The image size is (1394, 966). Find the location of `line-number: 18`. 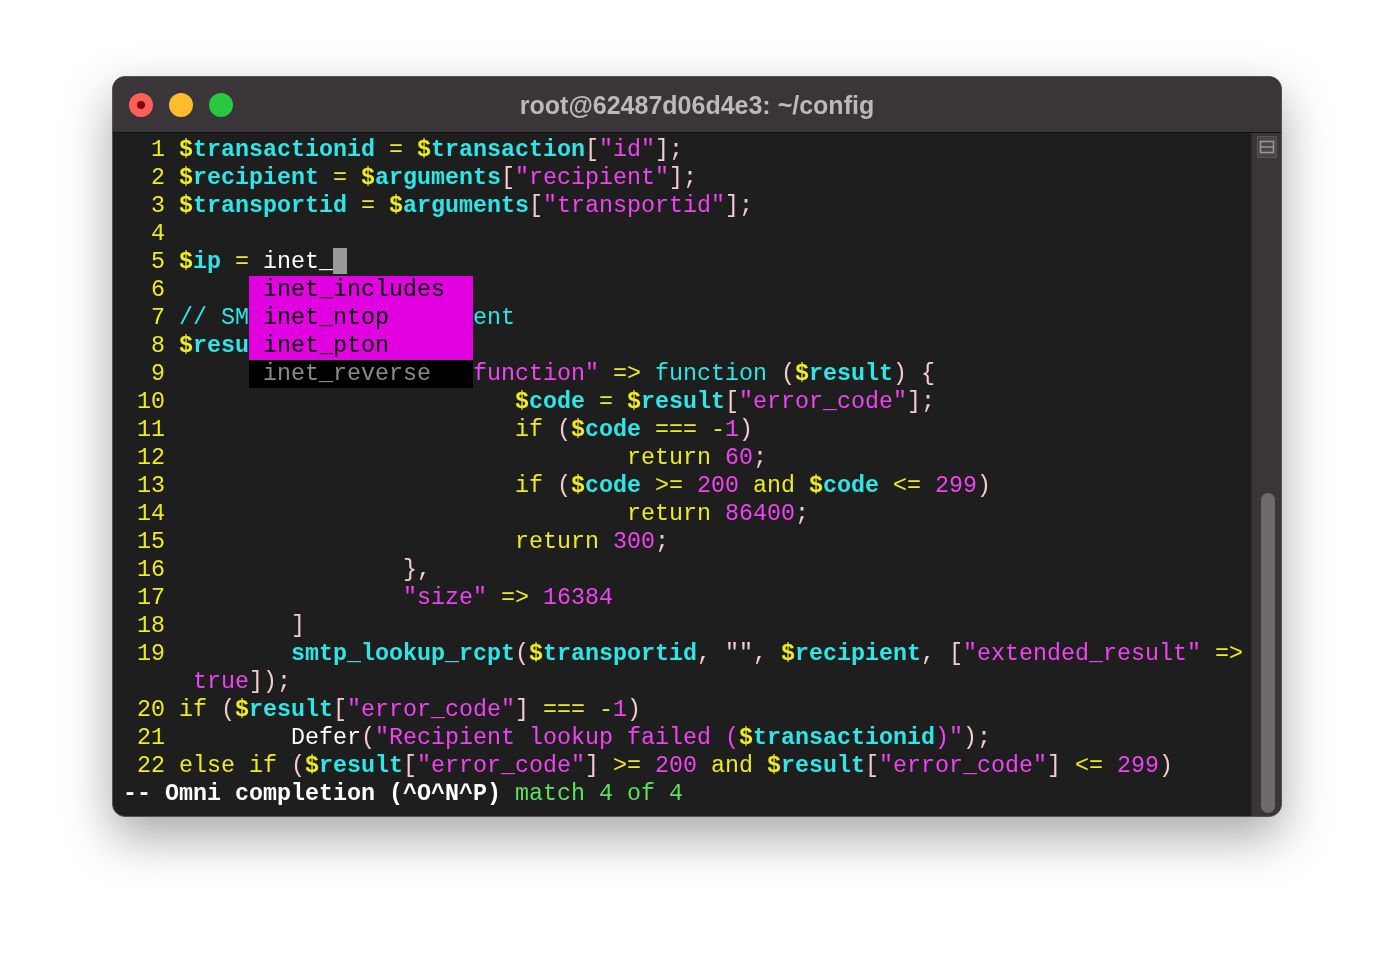

line-number: 18 is located at coordinates (150, 626).